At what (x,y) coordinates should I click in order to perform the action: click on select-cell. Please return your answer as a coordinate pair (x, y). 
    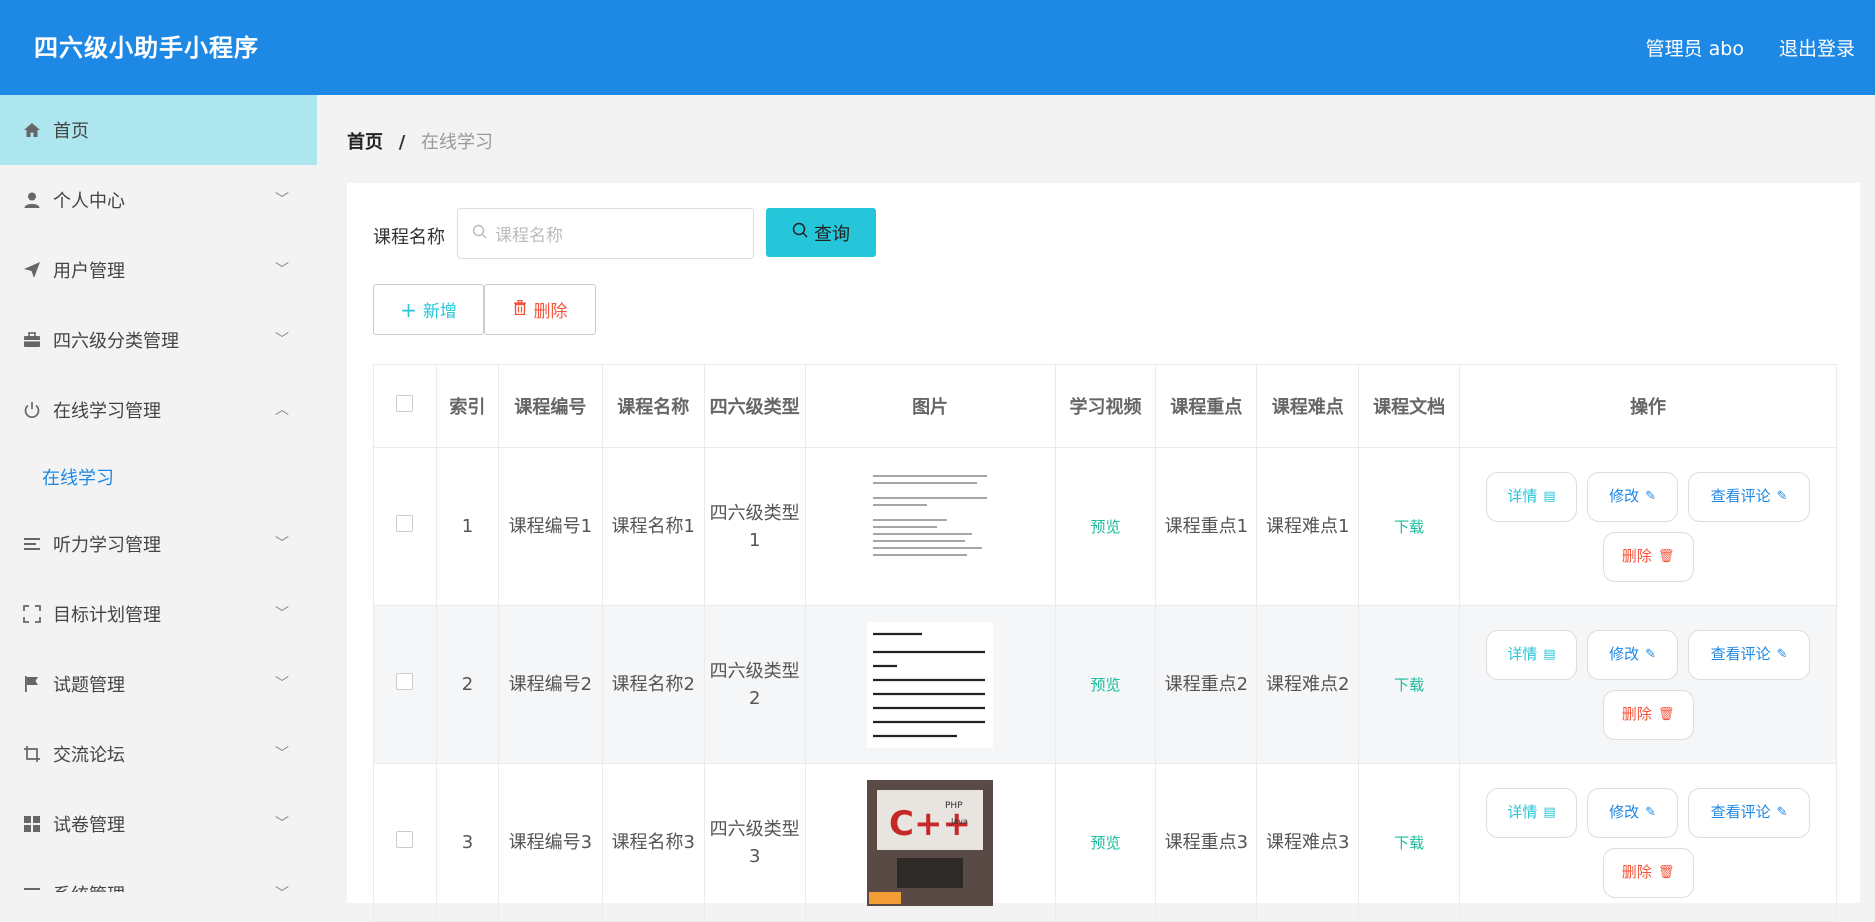
    Looking at the image, I should click on (405, 526).